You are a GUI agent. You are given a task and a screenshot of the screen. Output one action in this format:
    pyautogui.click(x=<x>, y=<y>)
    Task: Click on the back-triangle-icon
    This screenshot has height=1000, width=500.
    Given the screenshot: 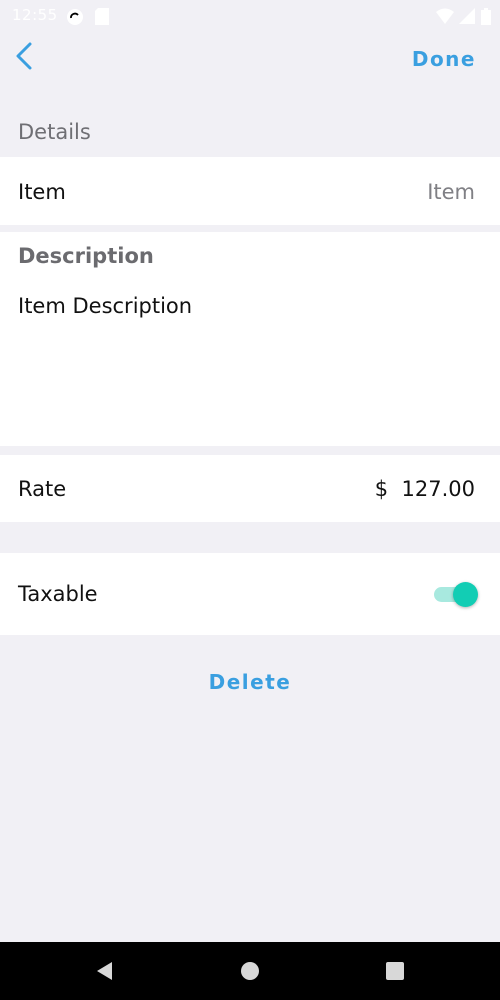 What is the action you would take?
    pyautogui.click(x=105, y=971)
    